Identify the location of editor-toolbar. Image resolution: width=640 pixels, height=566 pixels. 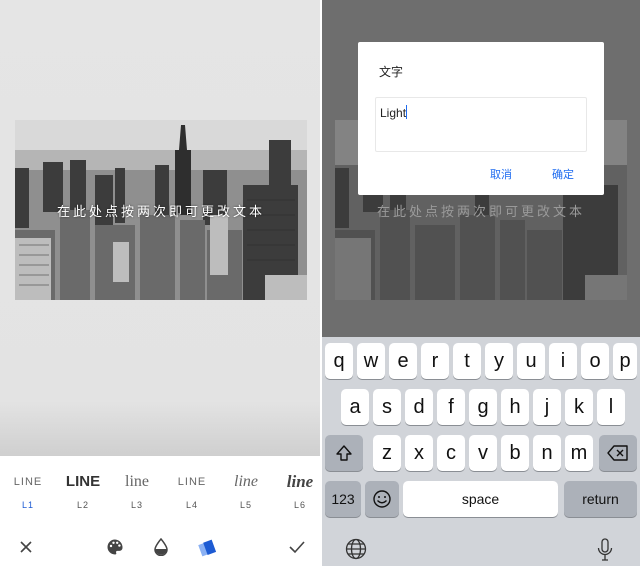
(160, 546).